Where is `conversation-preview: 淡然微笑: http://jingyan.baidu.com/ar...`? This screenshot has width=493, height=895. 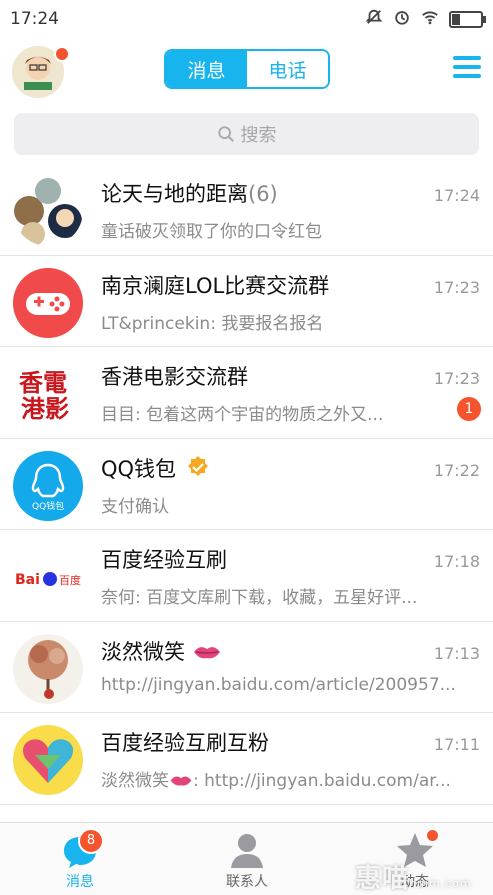
conversation-preview: 淡然微笑: http://jingyan.baidu.com/ar... is located at coordinates (276, 782).